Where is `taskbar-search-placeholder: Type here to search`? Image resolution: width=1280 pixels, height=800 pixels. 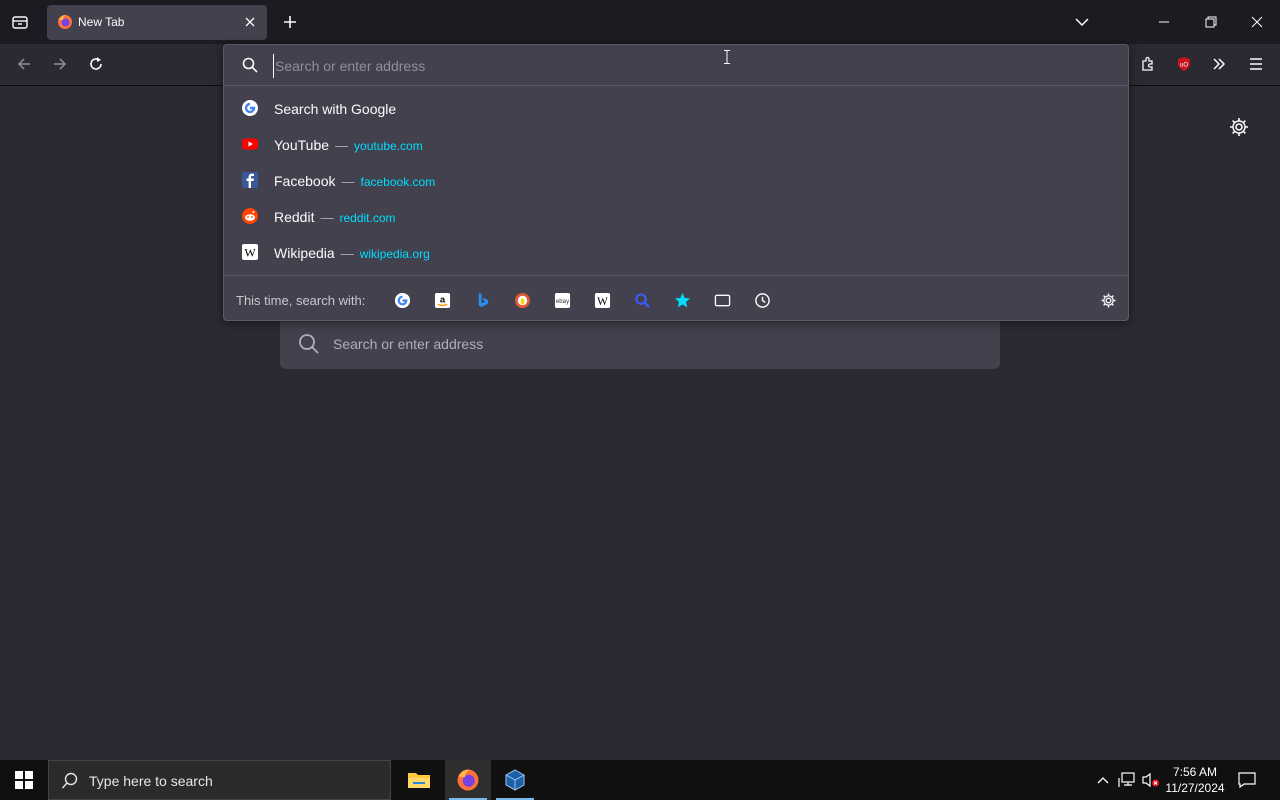 taskbar-search-placeholder: Type here to search is located at coordinates (151, 781).